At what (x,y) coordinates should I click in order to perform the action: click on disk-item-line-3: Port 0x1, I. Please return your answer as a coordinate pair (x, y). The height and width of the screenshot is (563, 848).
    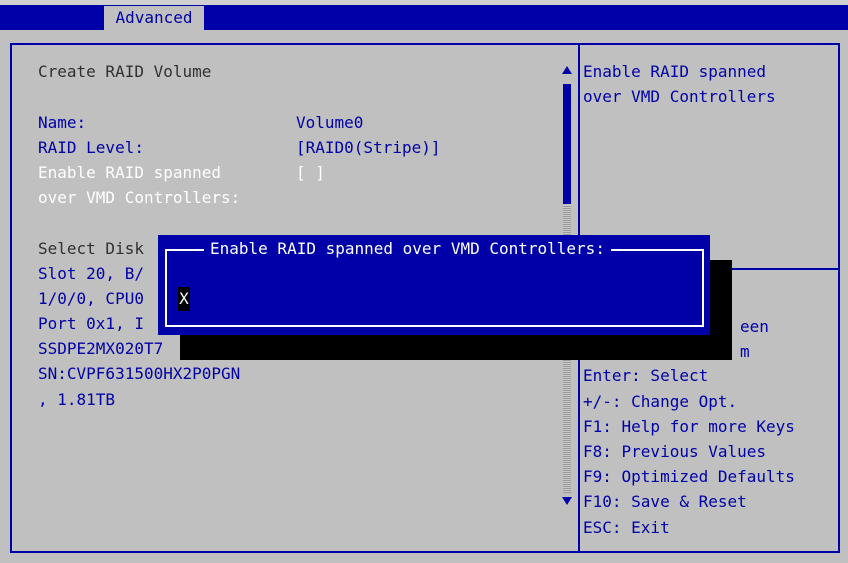
    Looking at the image, I should click on (91, 324).